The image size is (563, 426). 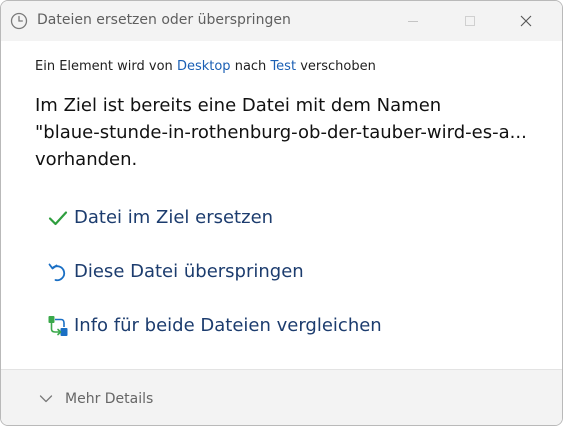 I want to click on more-details-label: Mehr Details, so click(x=109, y=399).